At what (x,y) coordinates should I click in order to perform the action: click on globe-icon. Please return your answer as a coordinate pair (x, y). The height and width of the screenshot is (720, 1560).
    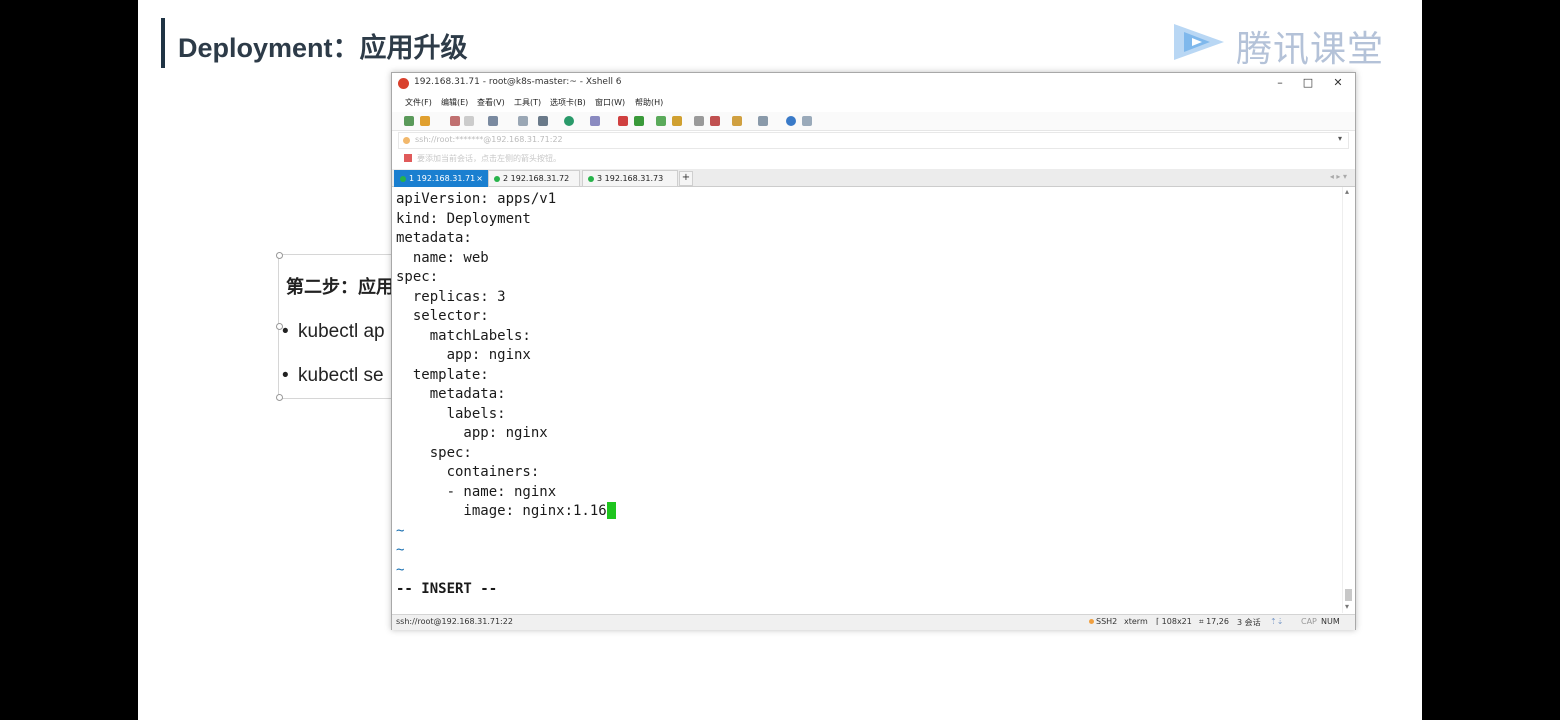
    Looking at the image, I should click on (569, 121).